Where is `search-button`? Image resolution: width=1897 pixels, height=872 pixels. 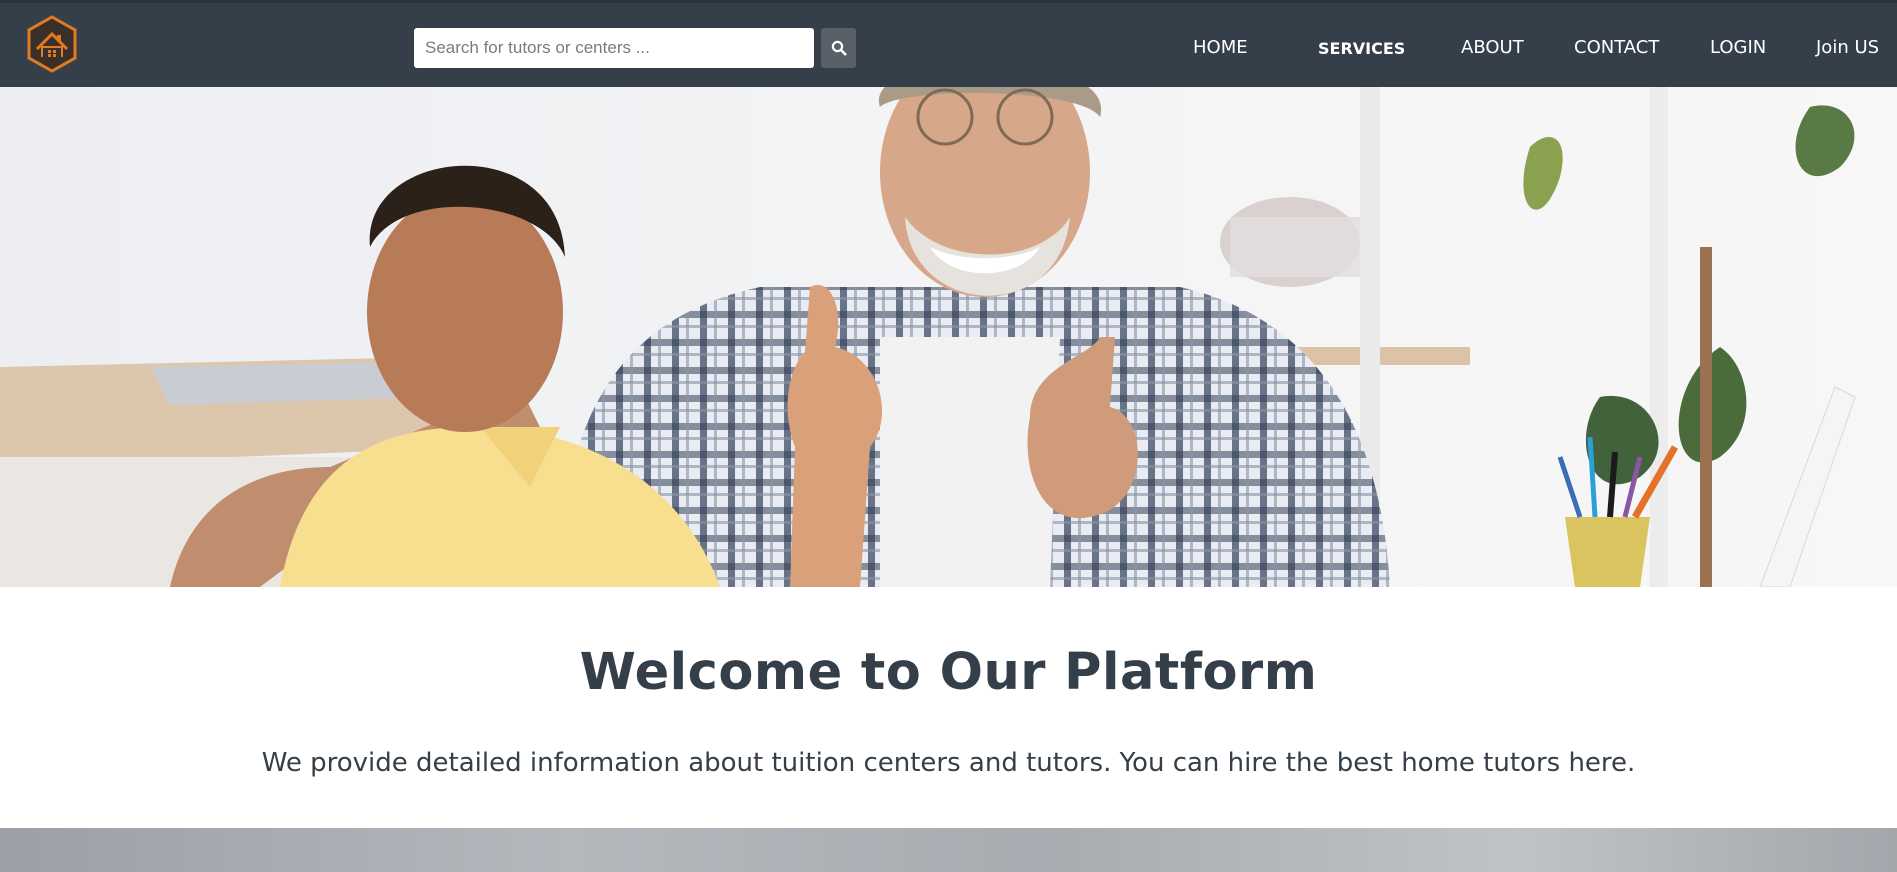 search-button is located at coordinates (838, 48).